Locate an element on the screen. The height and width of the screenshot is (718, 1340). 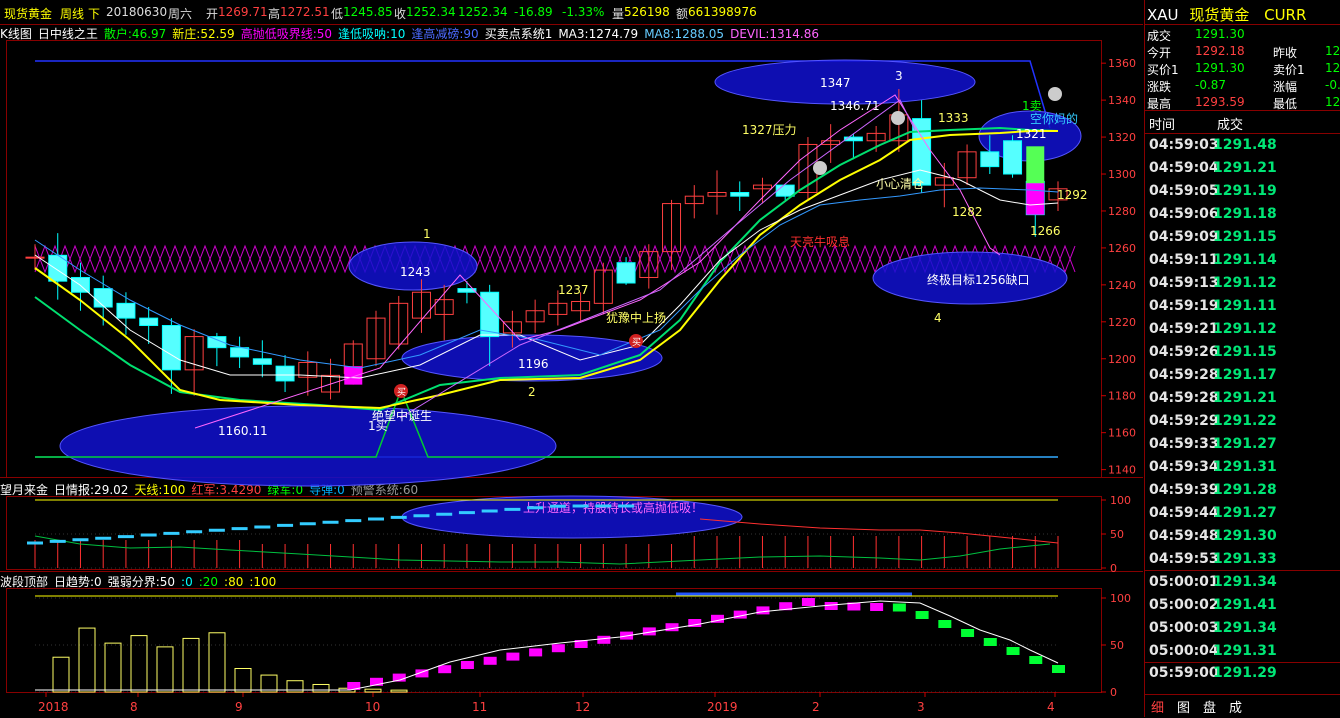
tick-price: 1291.34 is located at coordinates (1245, 582).